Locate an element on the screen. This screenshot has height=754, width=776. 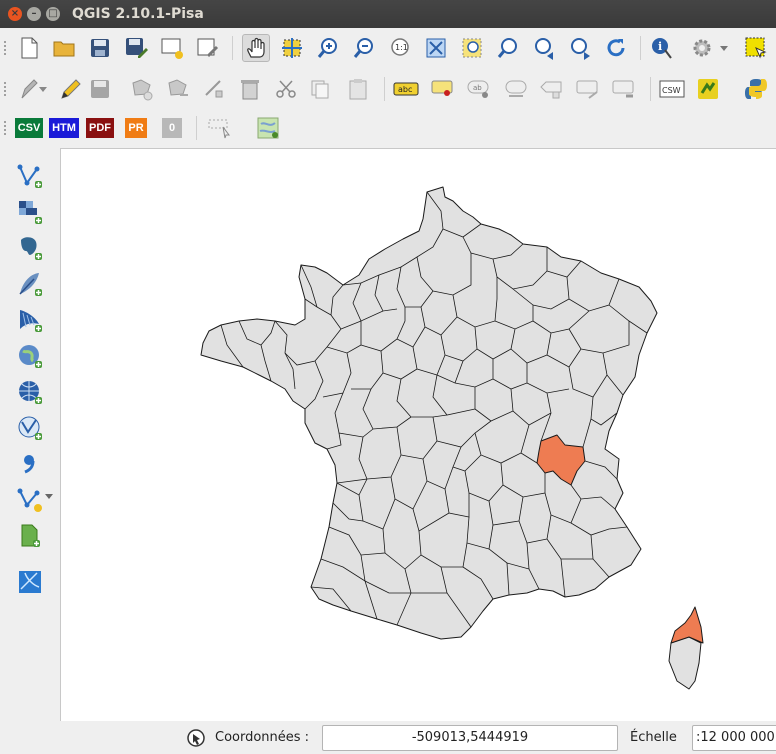
move-label-button is located at coordinates (516, 89).